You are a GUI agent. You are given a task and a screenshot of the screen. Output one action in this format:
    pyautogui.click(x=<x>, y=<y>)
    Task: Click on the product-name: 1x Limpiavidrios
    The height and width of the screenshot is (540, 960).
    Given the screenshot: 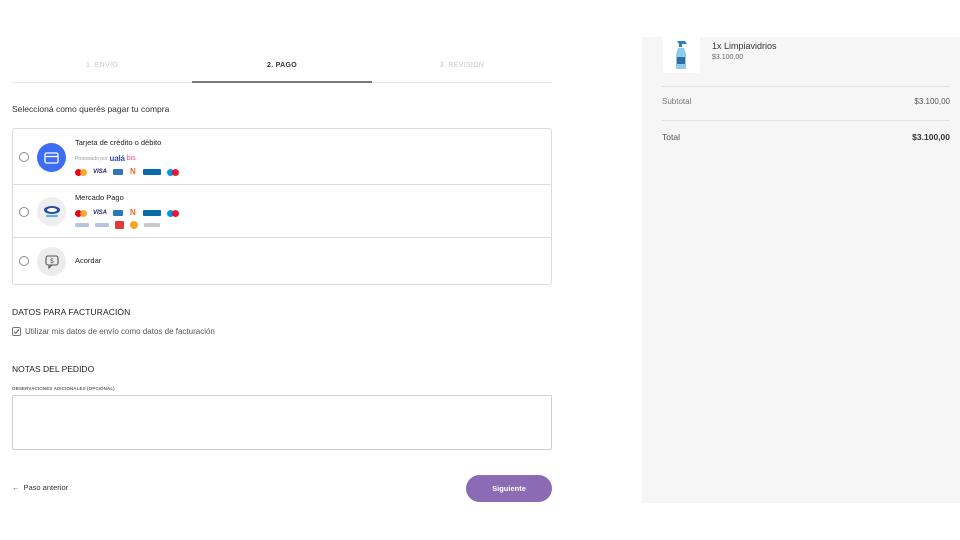 What is the action you would take?
    pyautogui.click(x=744, y=46)
    